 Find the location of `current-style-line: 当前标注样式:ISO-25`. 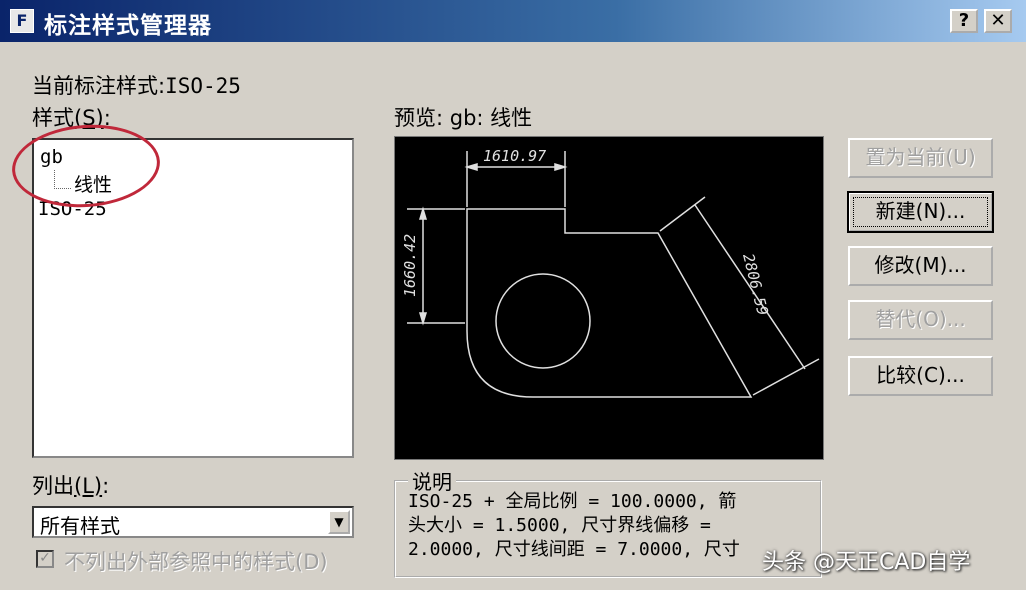

current-style-line: 当前标注样式:ISO-25 is located at coordinates (136, 85).